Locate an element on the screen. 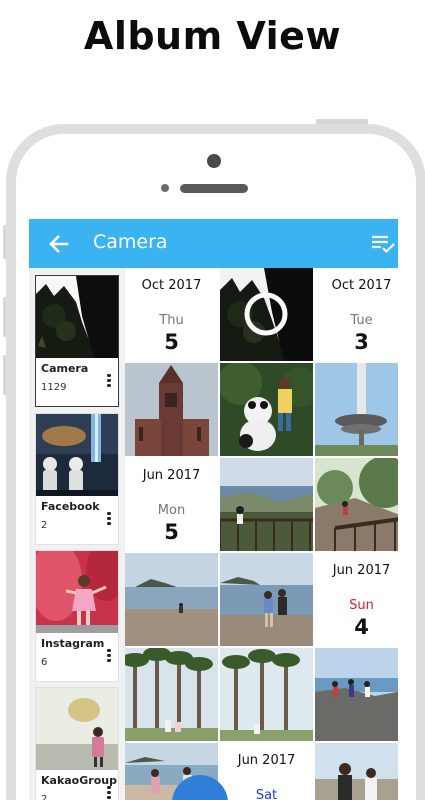  album-title: Camera is located at coordinates (130, 242).